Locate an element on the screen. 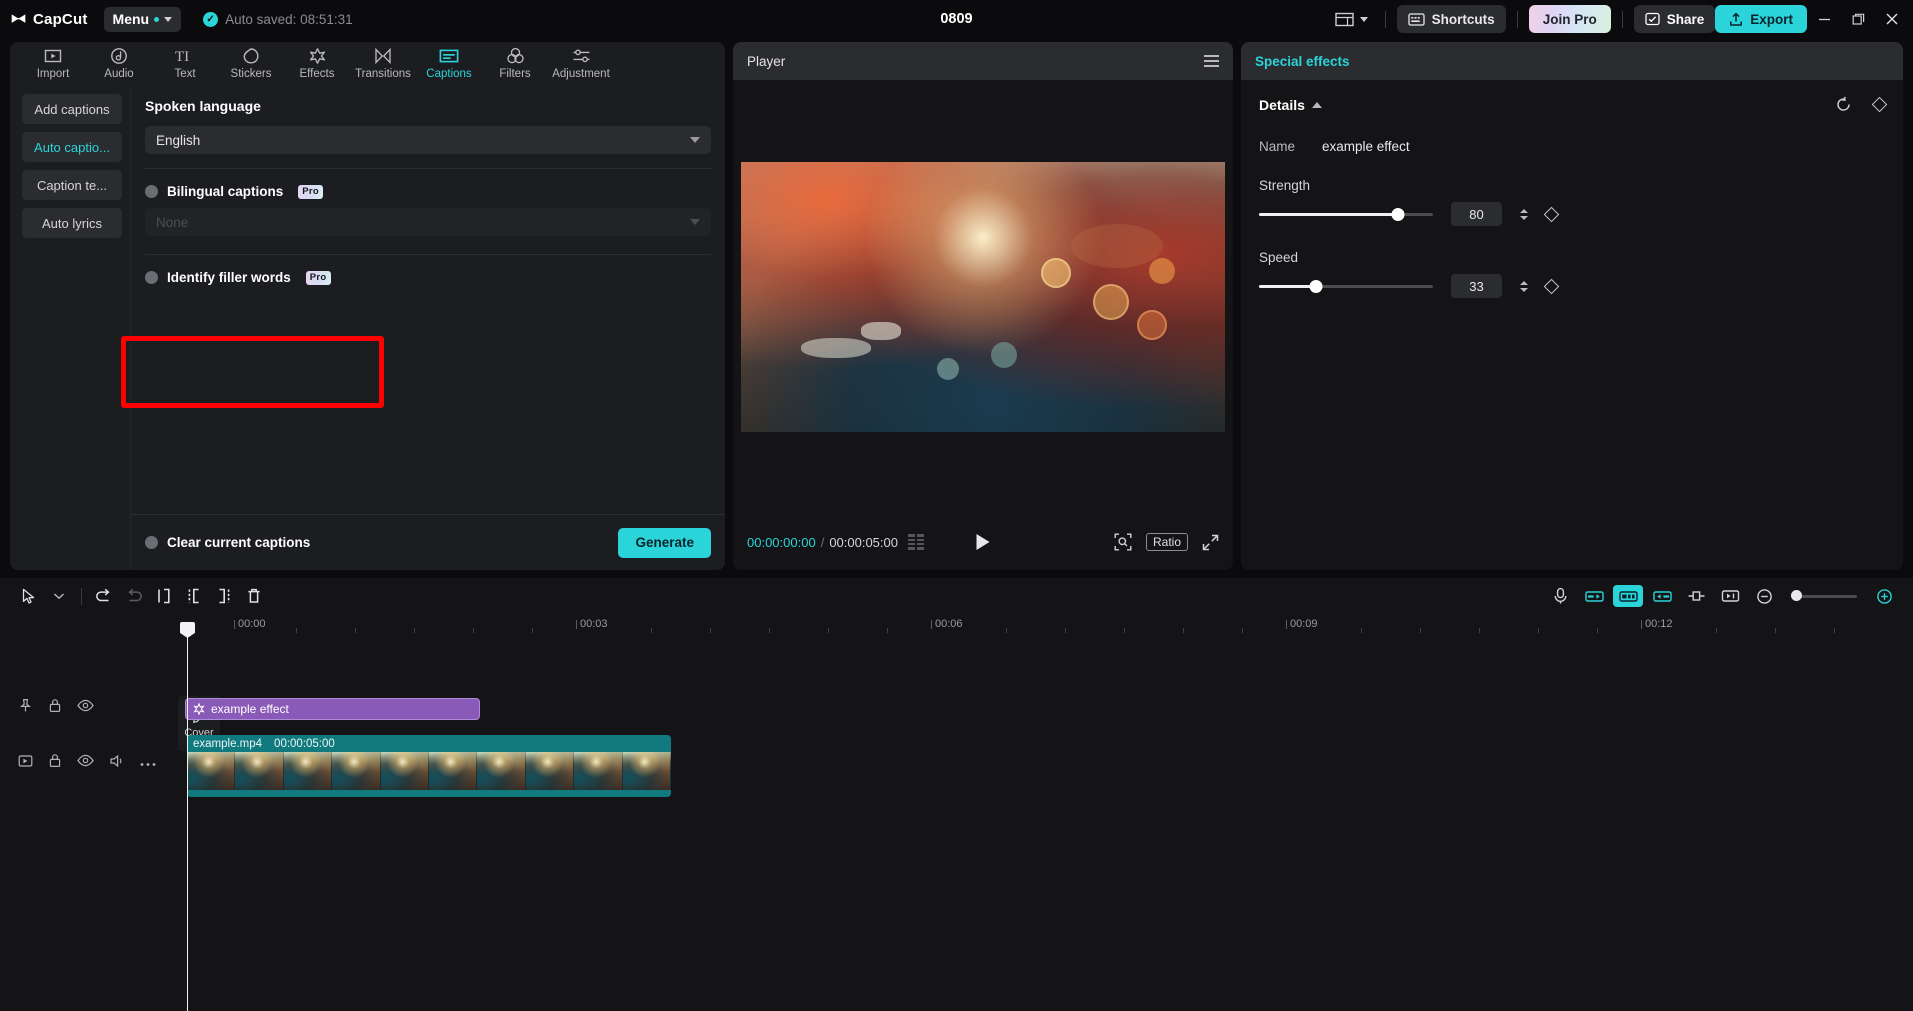  video-track-icon is located at coordinates (25, 763).